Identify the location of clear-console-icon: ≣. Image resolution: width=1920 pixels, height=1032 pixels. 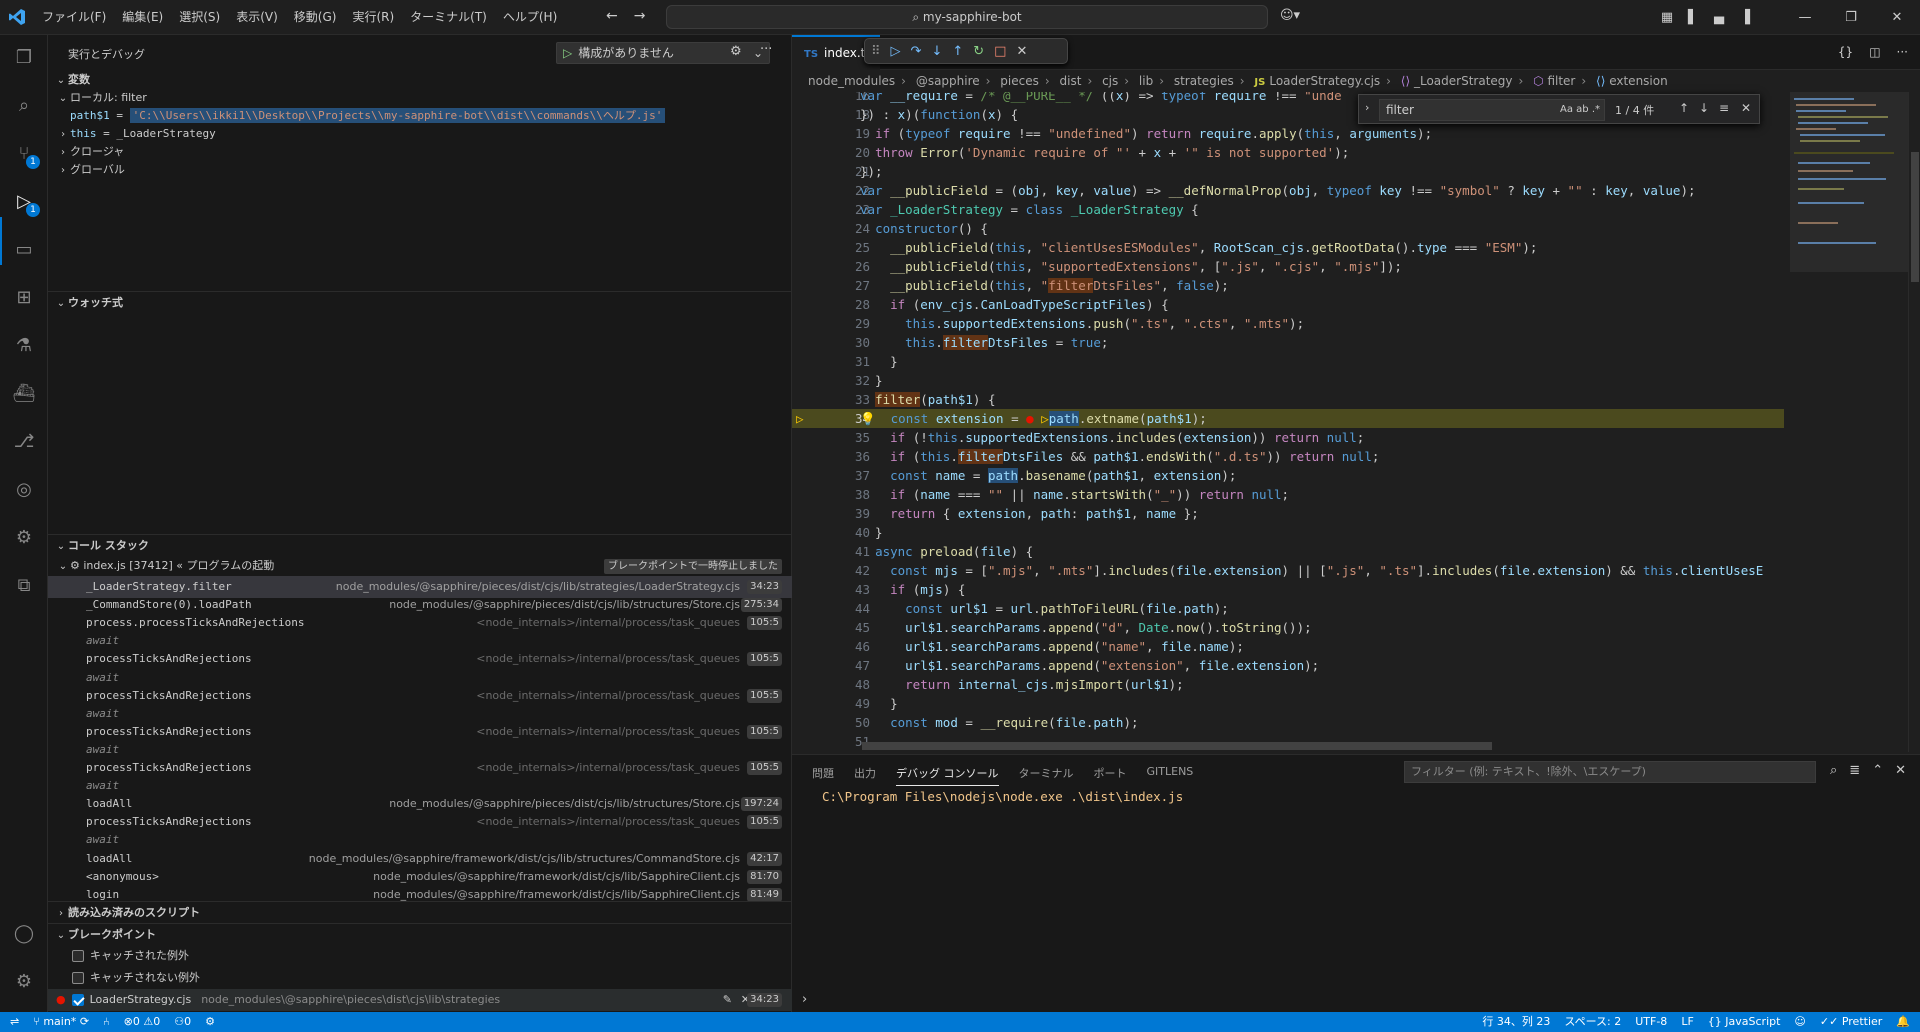
(1854, 770).